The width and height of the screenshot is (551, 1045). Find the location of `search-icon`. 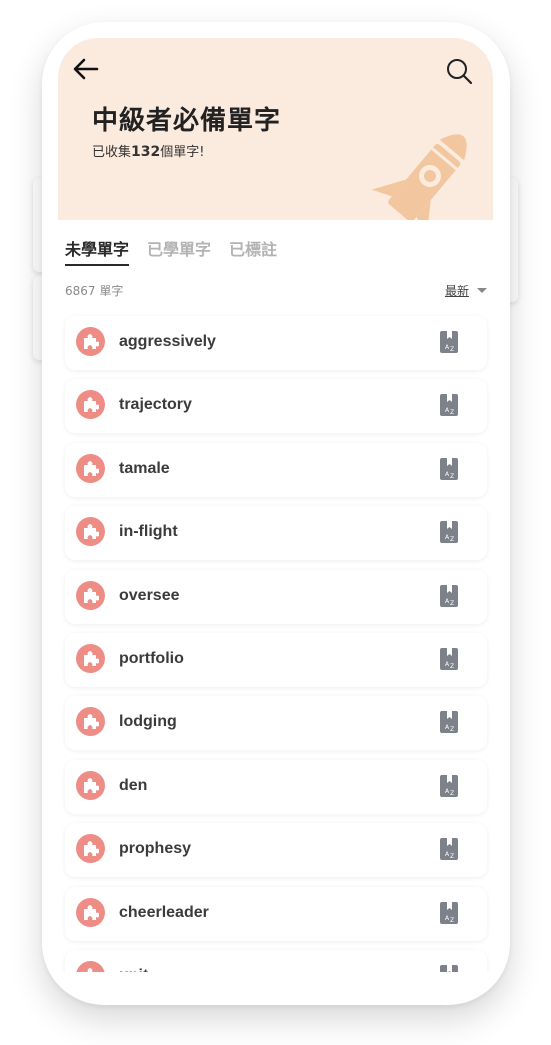

search-icon is located at coordinates (460, 72).